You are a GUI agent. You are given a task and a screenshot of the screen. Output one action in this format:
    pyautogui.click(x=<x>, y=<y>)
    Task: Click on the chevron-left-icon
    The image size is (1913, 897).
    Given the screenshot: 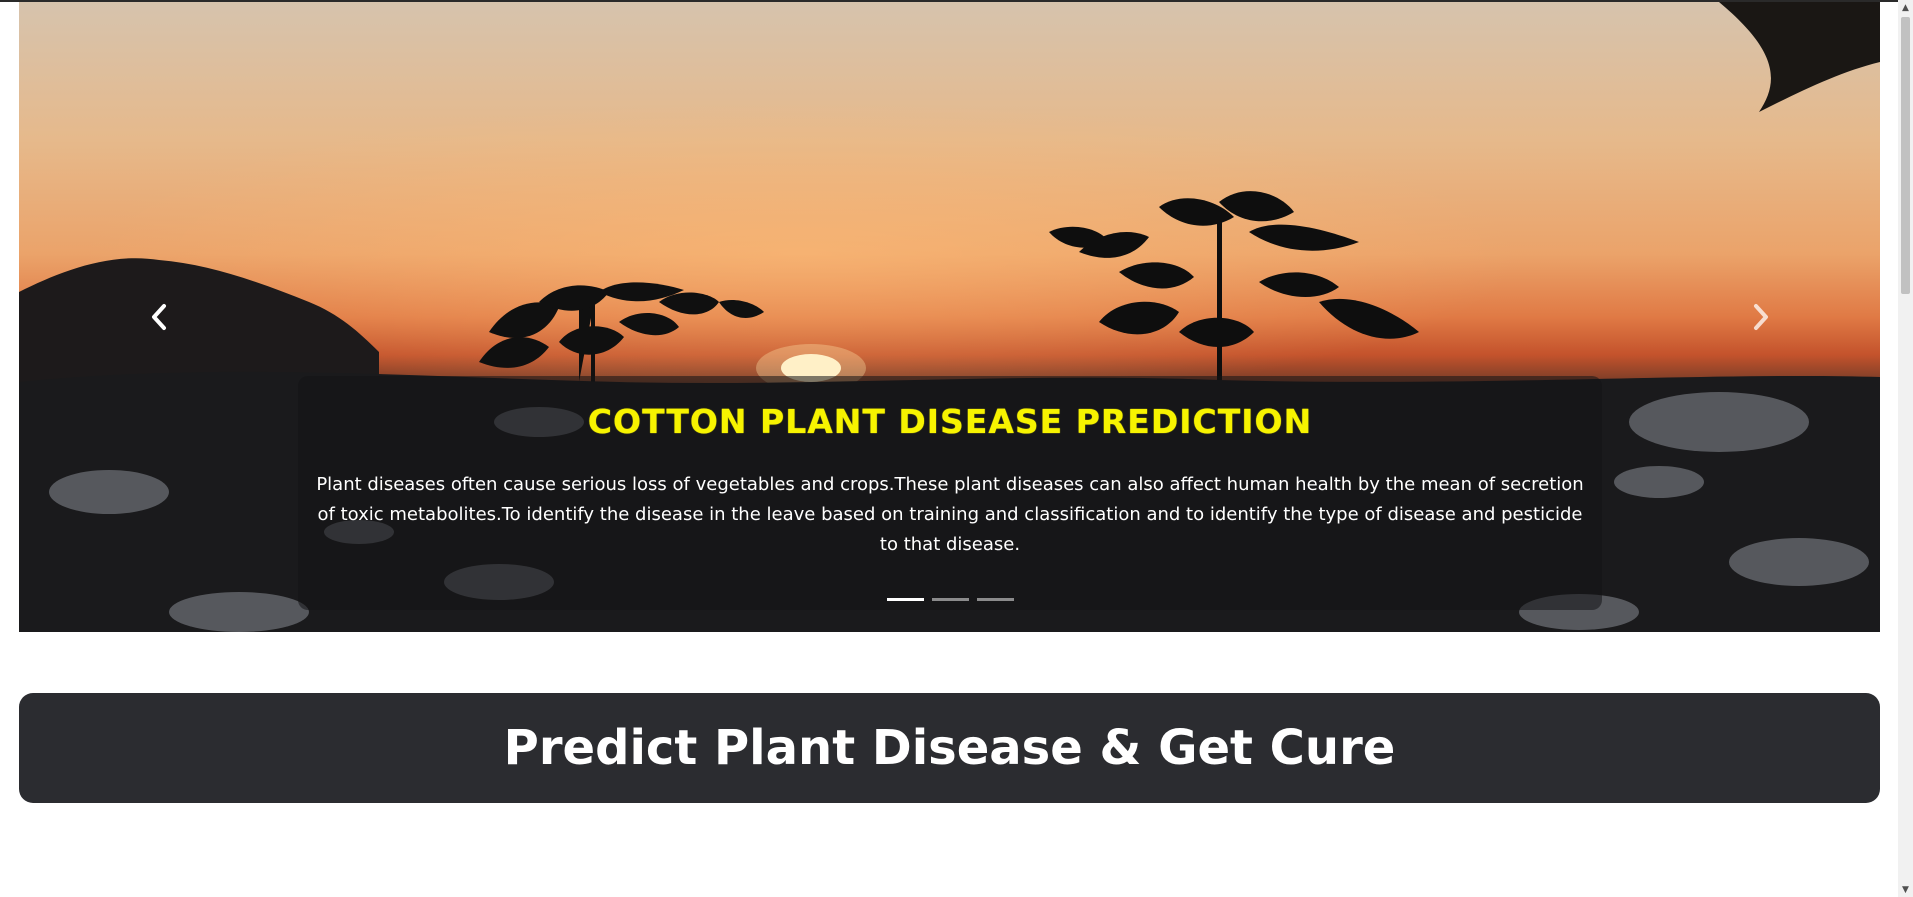 What is the action you would take?
    pyautogui.click(x=159, y=317)
    